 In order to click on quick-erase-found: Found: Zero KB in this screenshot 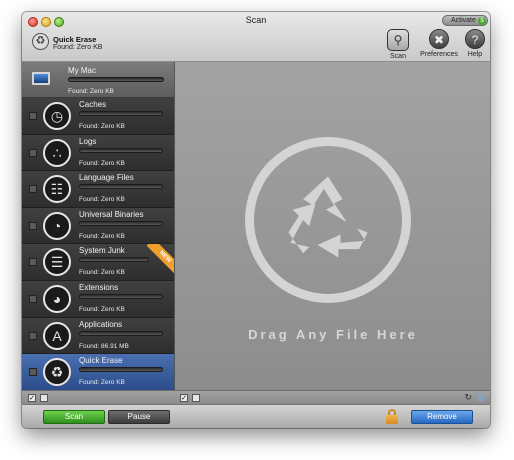, I will do `click(102, 383)`.